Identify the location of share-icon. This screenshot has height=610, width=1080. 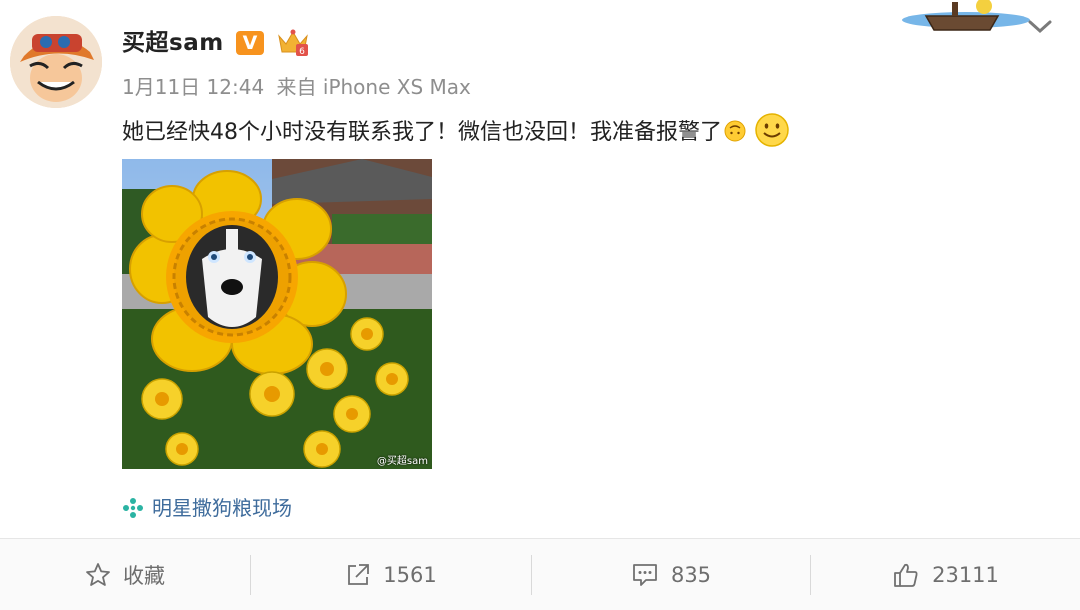
(359, 574).